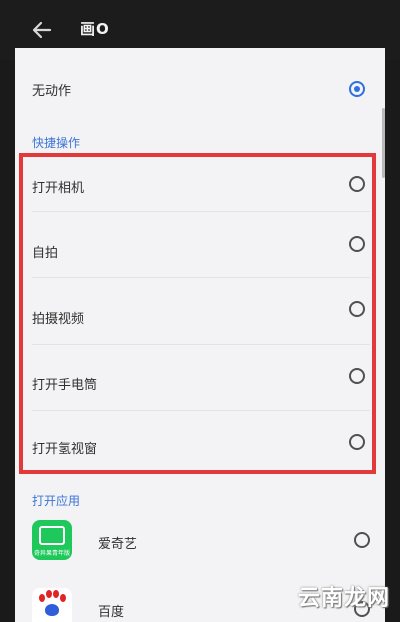 Image resolution: width=400 pixels, height=622 pixels. Describe the element at coordinates (51, 553) in the screenshot. I see `iqiyi-icon-text: 奇异果青年版` at that location.